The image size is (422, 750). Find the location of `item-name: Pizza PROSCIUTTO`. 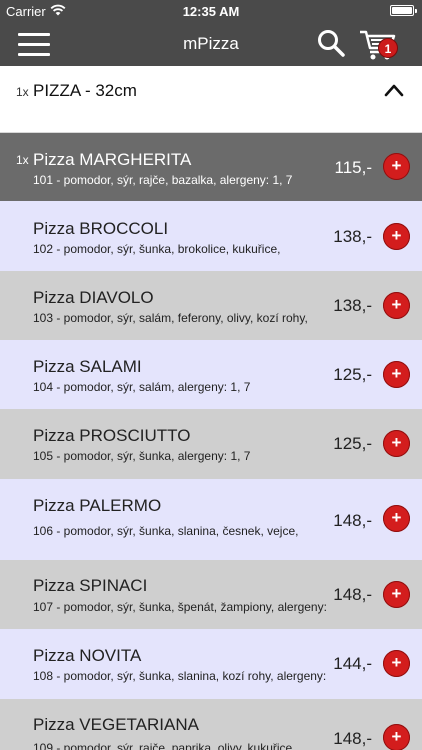

item-name: Pizza PROSCIUTTO is located at coordinates (112, 435).